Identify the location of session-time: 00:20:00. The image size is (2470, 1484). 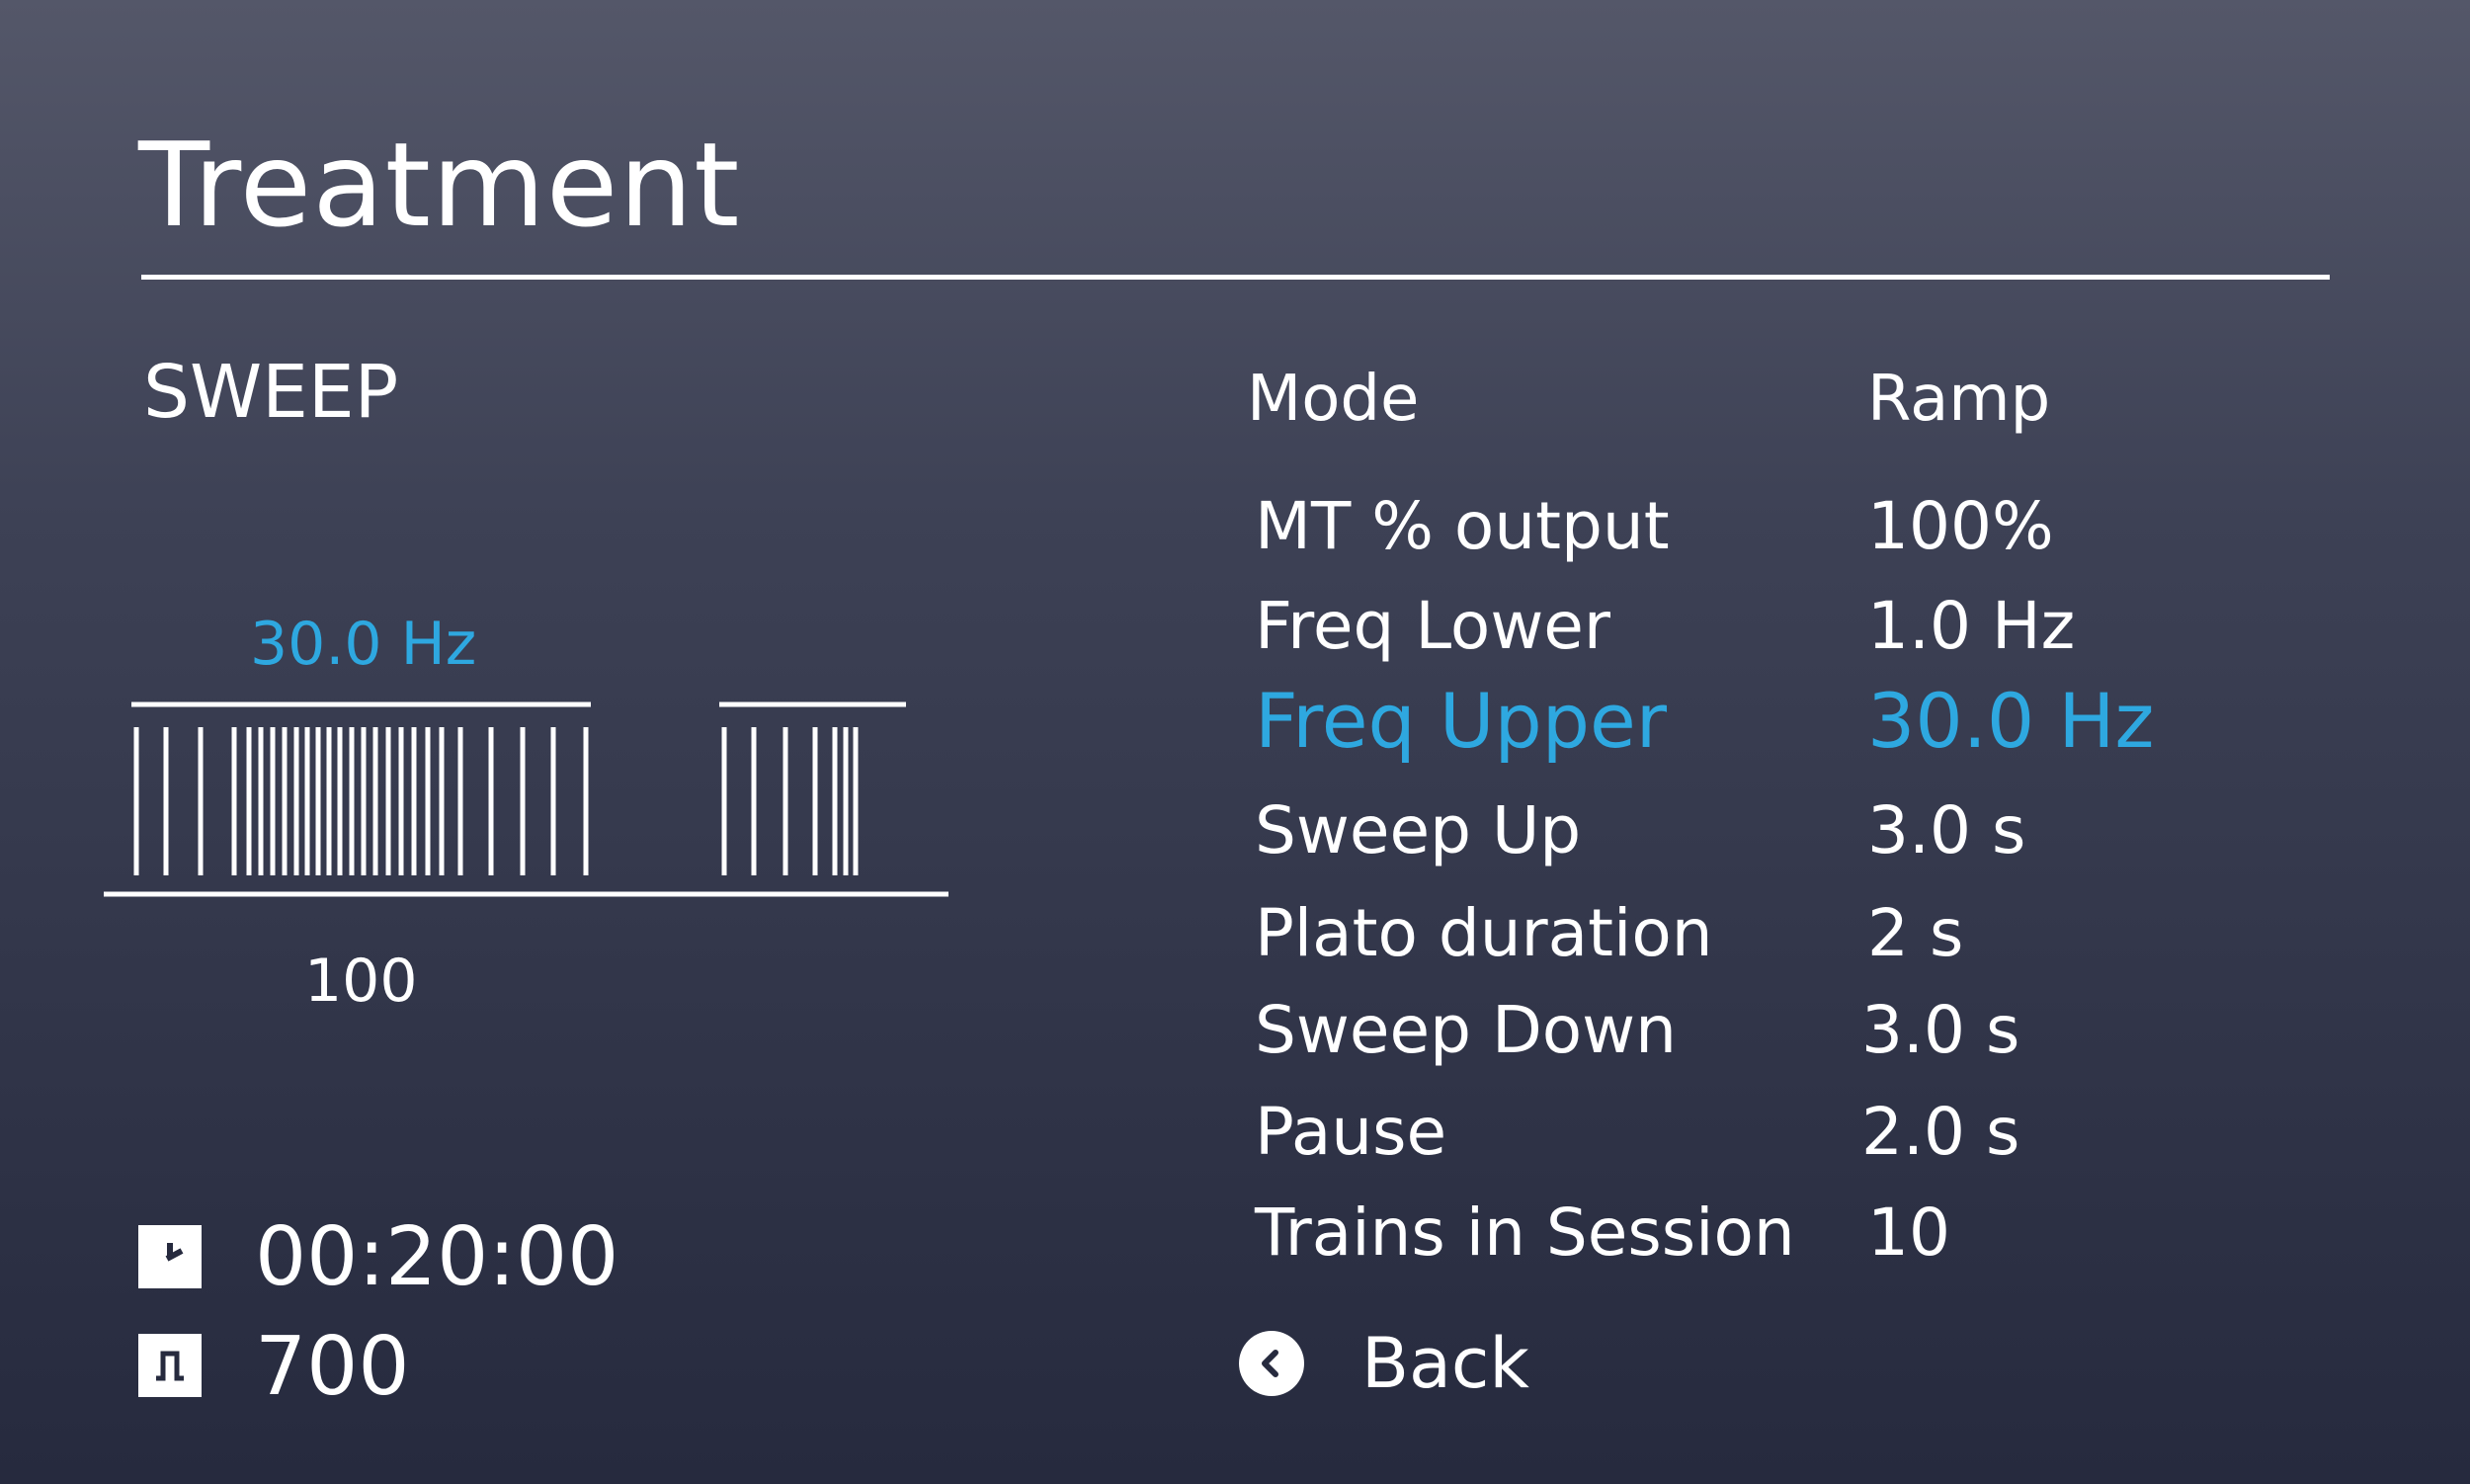
(437, 1257).